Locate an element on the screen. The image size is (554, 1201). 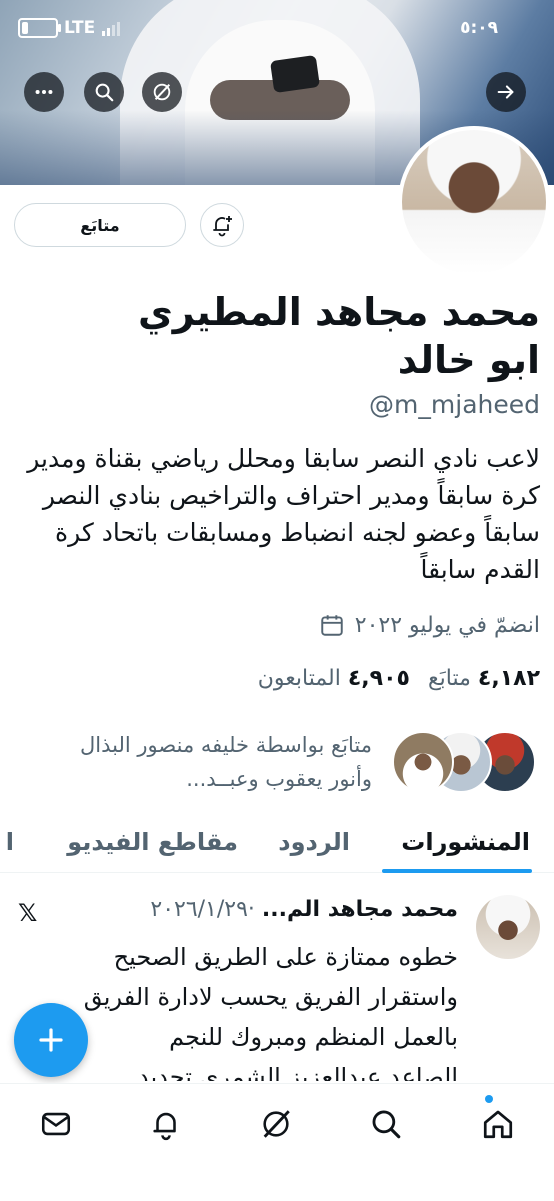
forward-button is located at coordinates (506, 92).